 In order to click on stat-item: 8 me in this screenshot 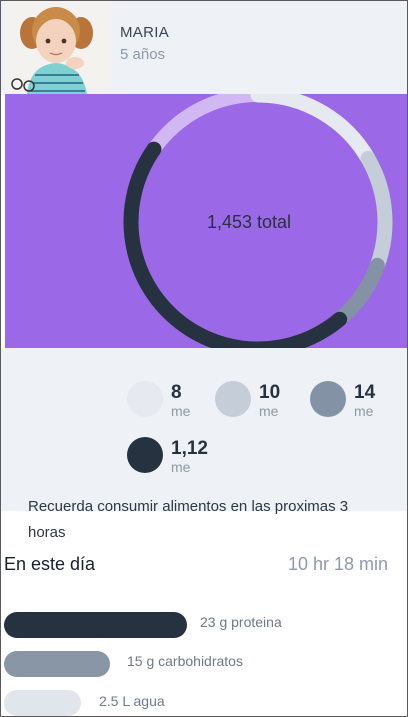, I will do `click(177, 403)`.